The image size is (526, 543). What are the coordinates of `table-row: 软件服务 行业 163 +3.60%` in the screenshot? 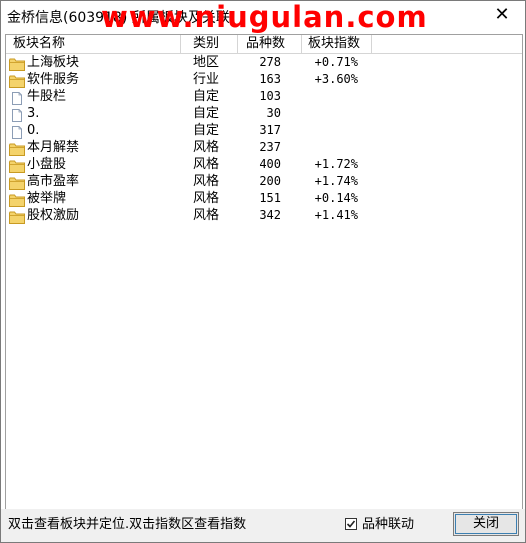 It's located at (264, 79).